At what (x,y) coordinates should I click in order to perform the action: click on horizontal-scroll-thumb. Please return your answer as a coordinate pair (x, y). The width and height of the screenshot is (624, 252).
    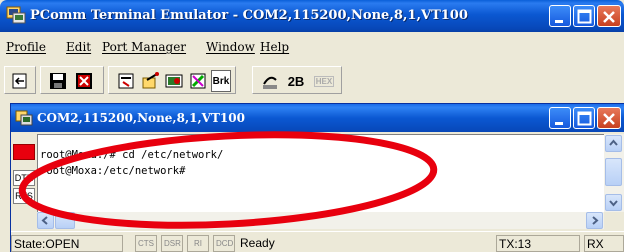
    Looking at the image, I should click on (65, 220).